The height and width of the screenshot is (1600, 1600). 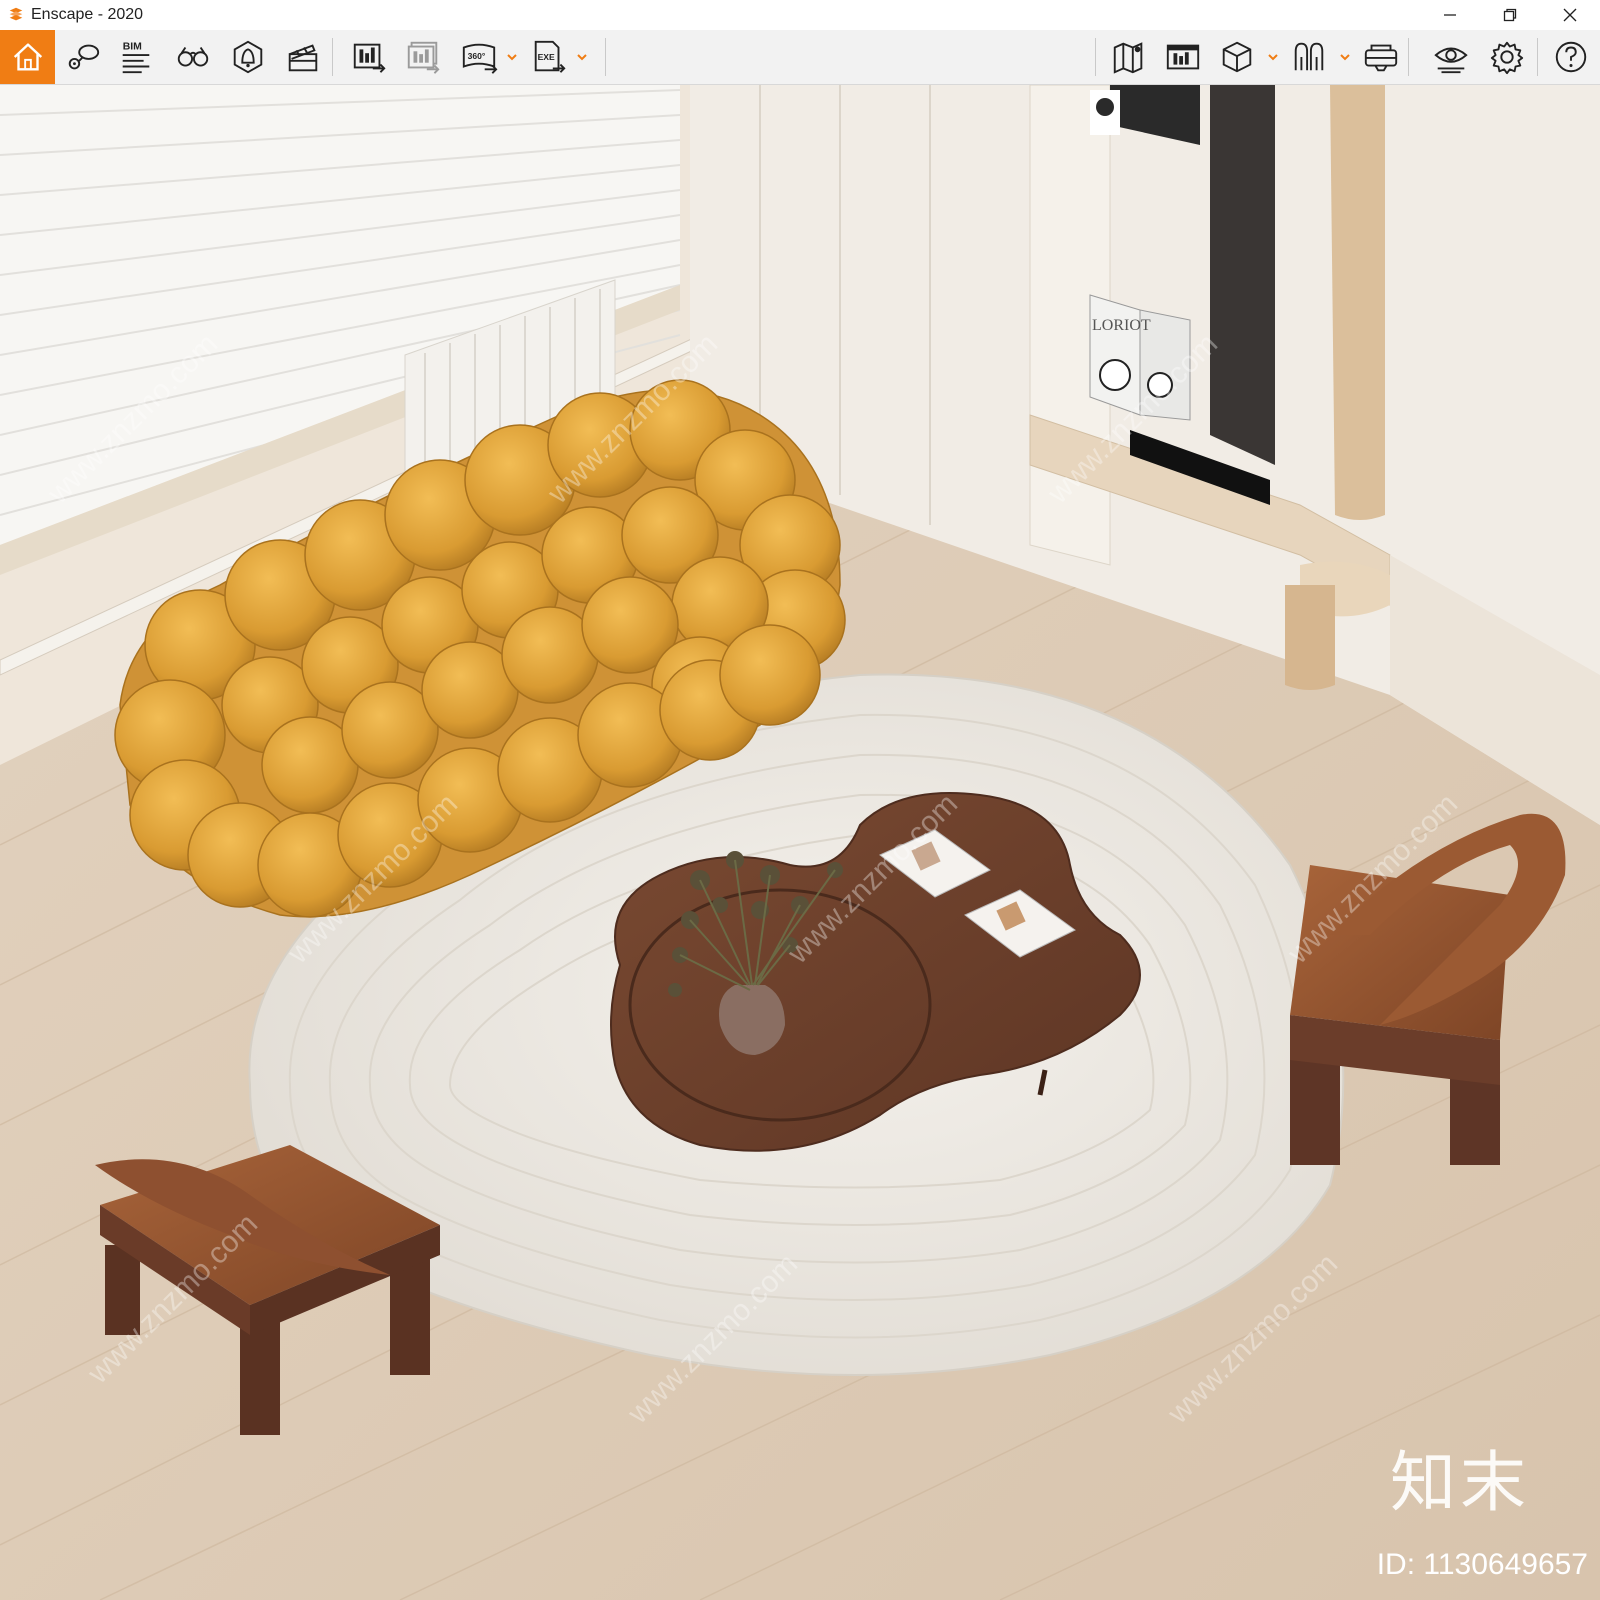 I want to click on map-icon, so click(x=1128, y=58).